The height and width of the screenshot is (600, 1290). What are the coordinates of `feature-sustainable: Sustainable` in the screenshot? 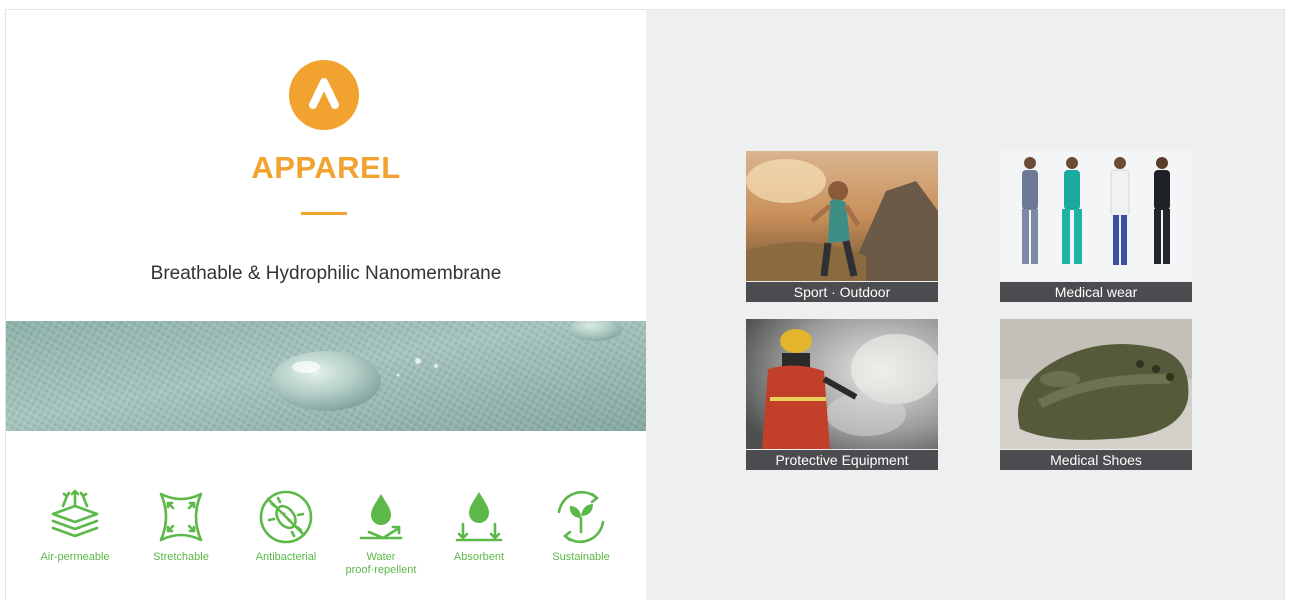 It's located at (581, 526).